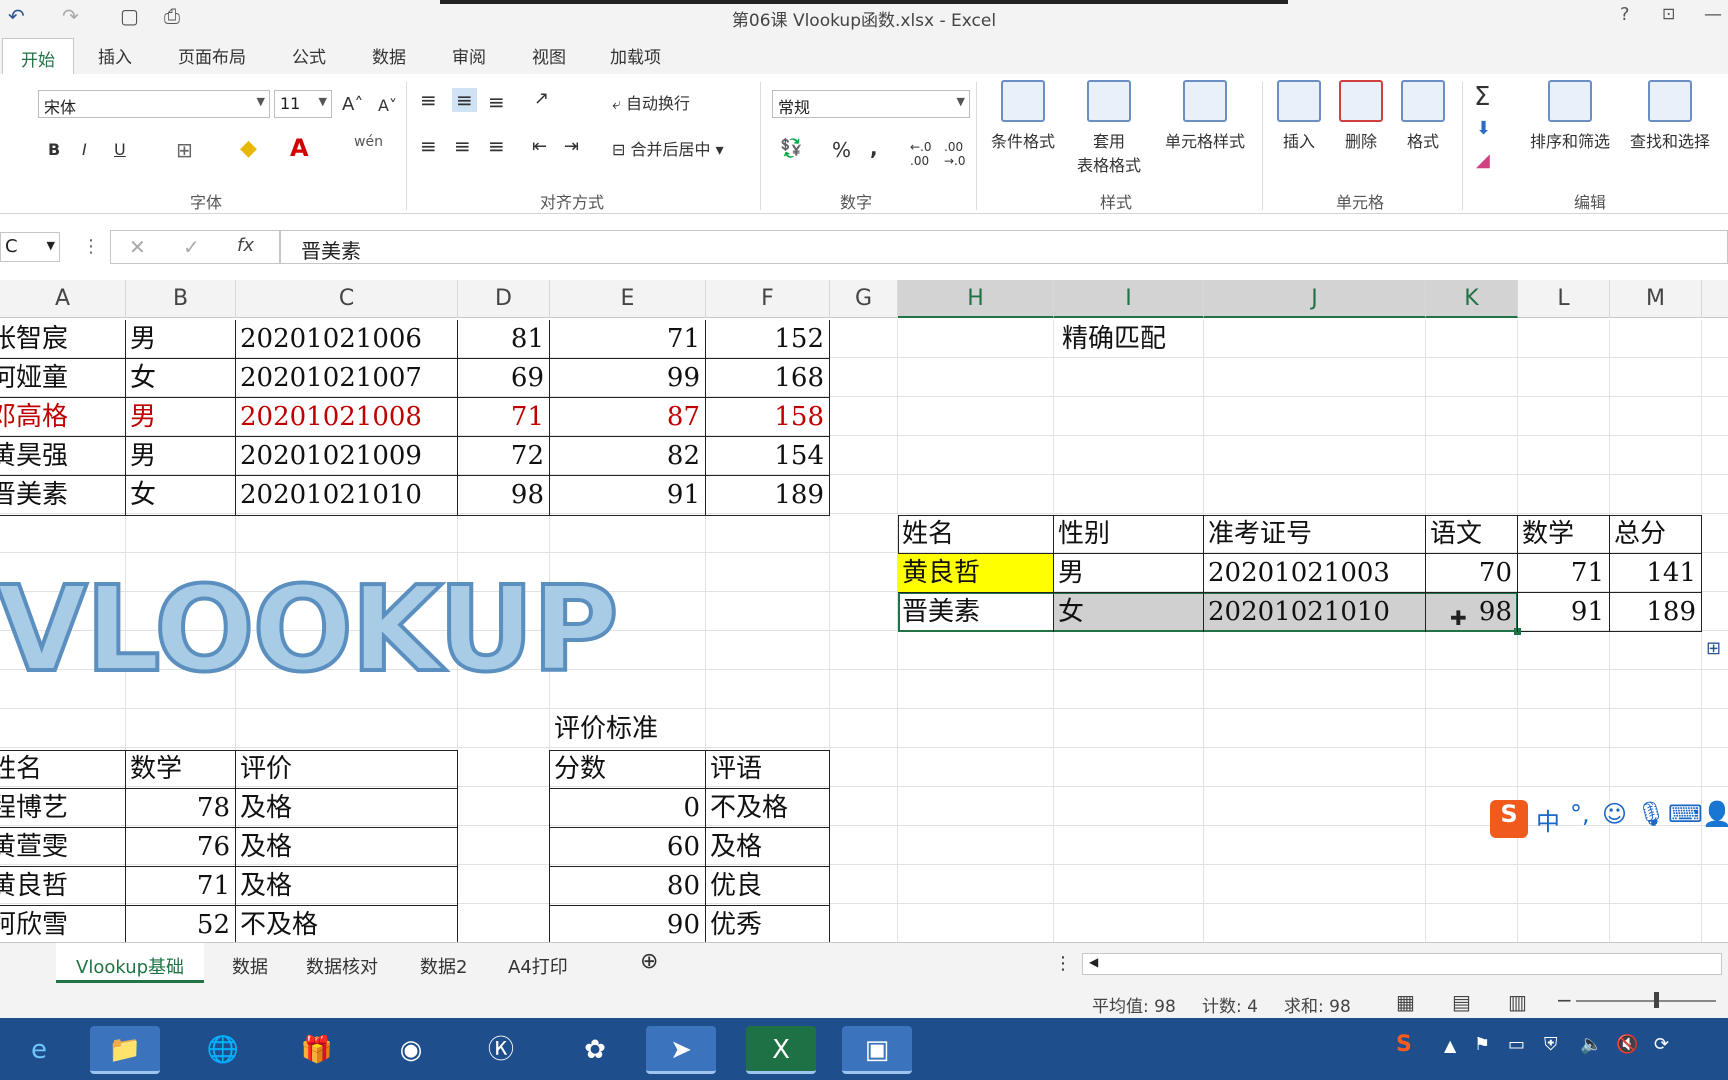  I want to click on comma-button: ,, so click(874, 148).